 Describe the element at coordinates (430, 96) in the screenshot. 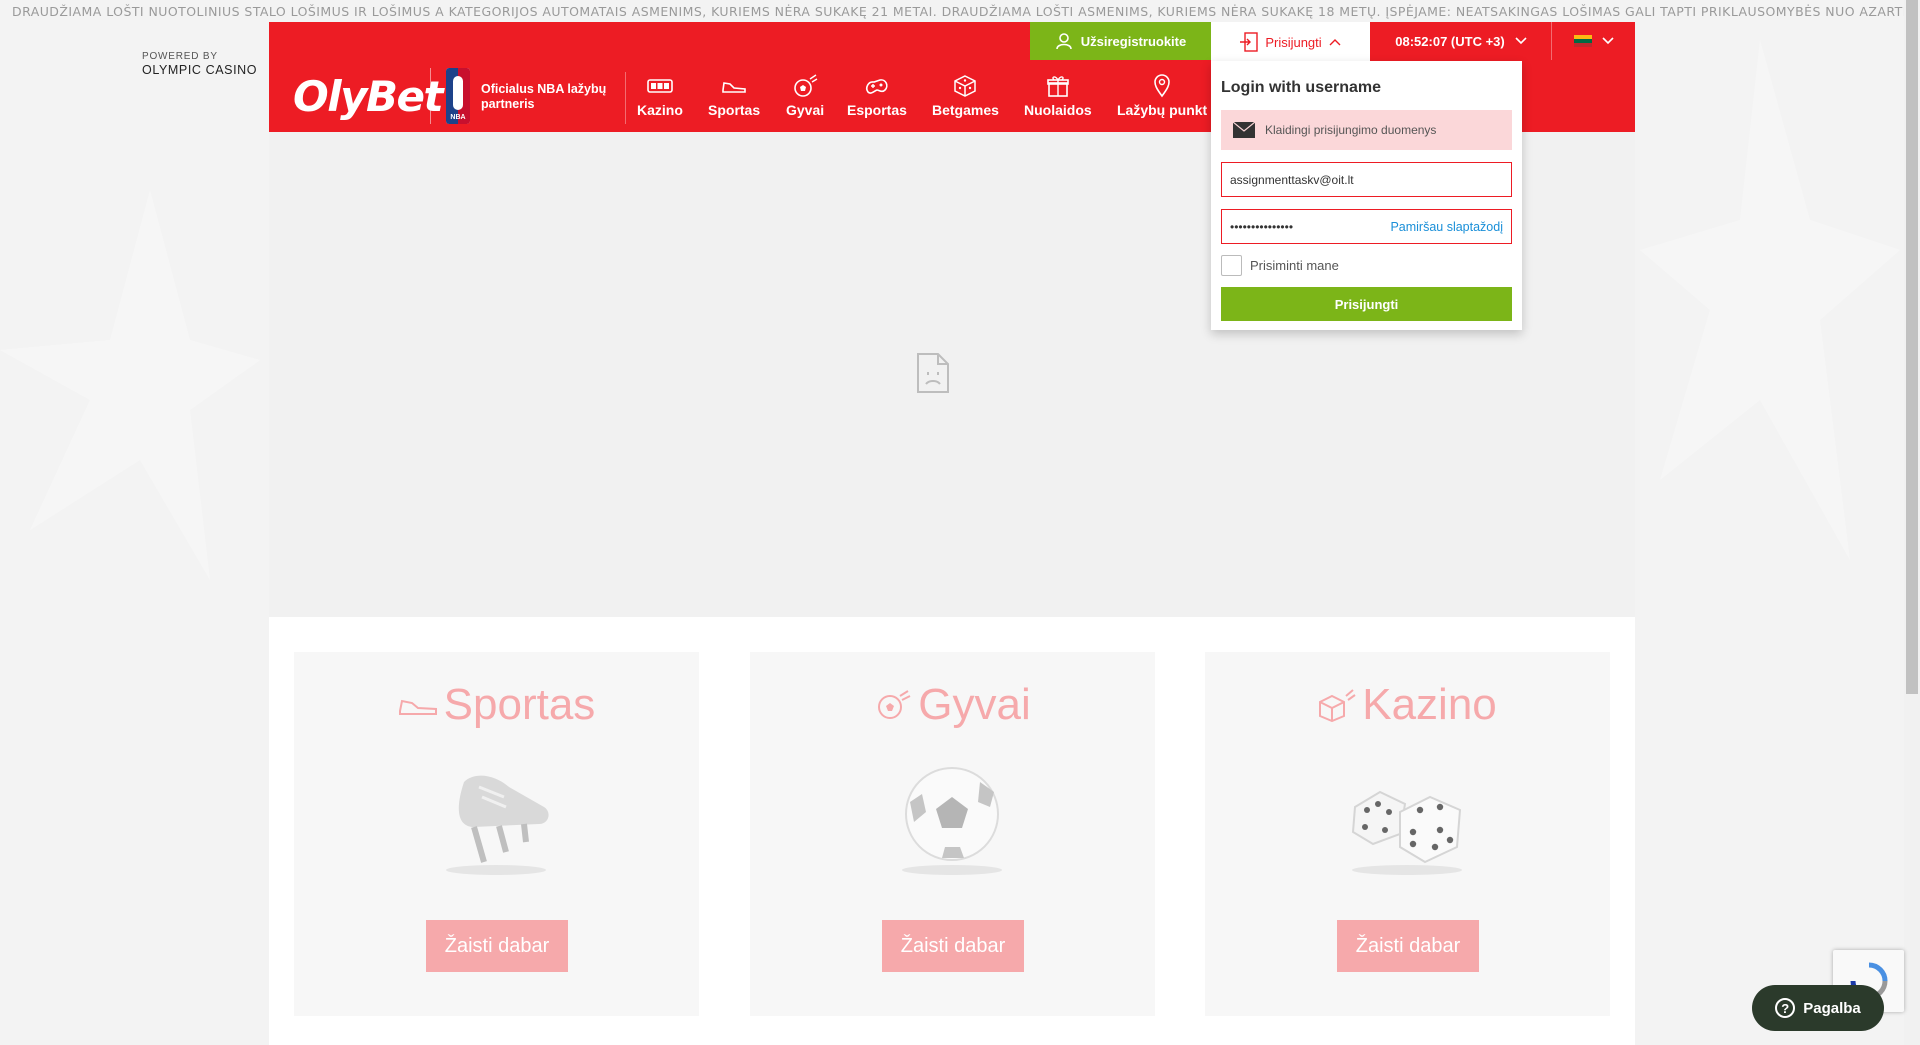

I see `logo-divider` at that location.